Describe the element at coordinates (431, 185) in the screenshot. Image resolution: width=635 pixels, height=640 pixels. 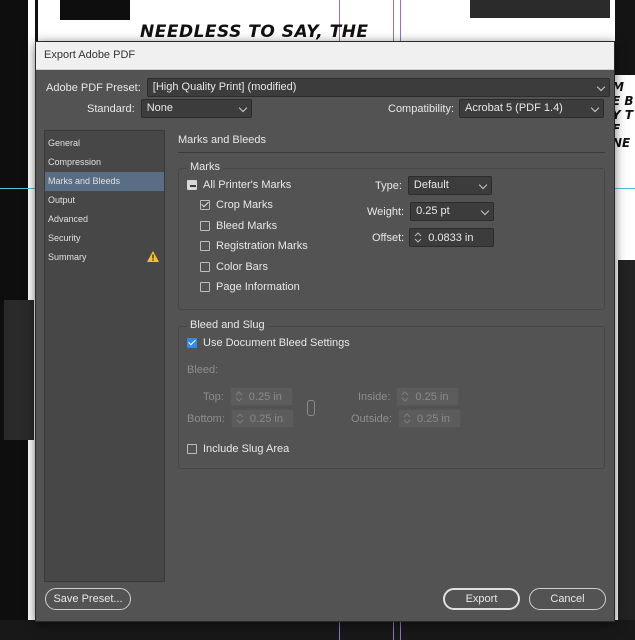
I see `type-value: Default` at that location.